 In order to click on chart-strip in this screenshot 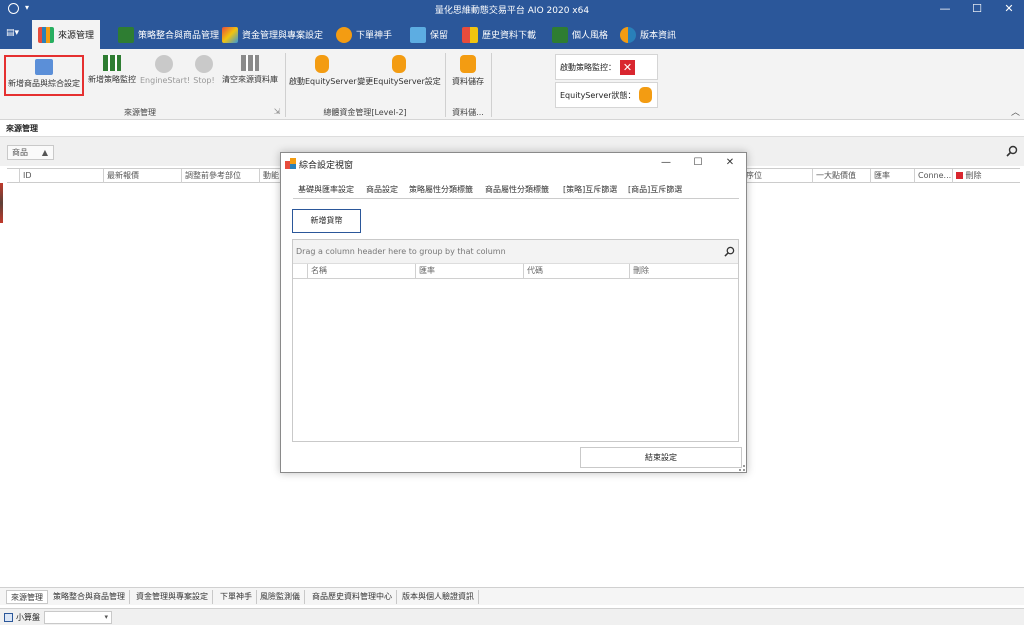, I will do `click(1, 203)`.